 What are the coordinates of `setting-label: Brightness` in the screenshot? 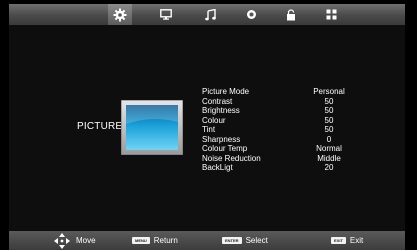 It's located at (221, 110).